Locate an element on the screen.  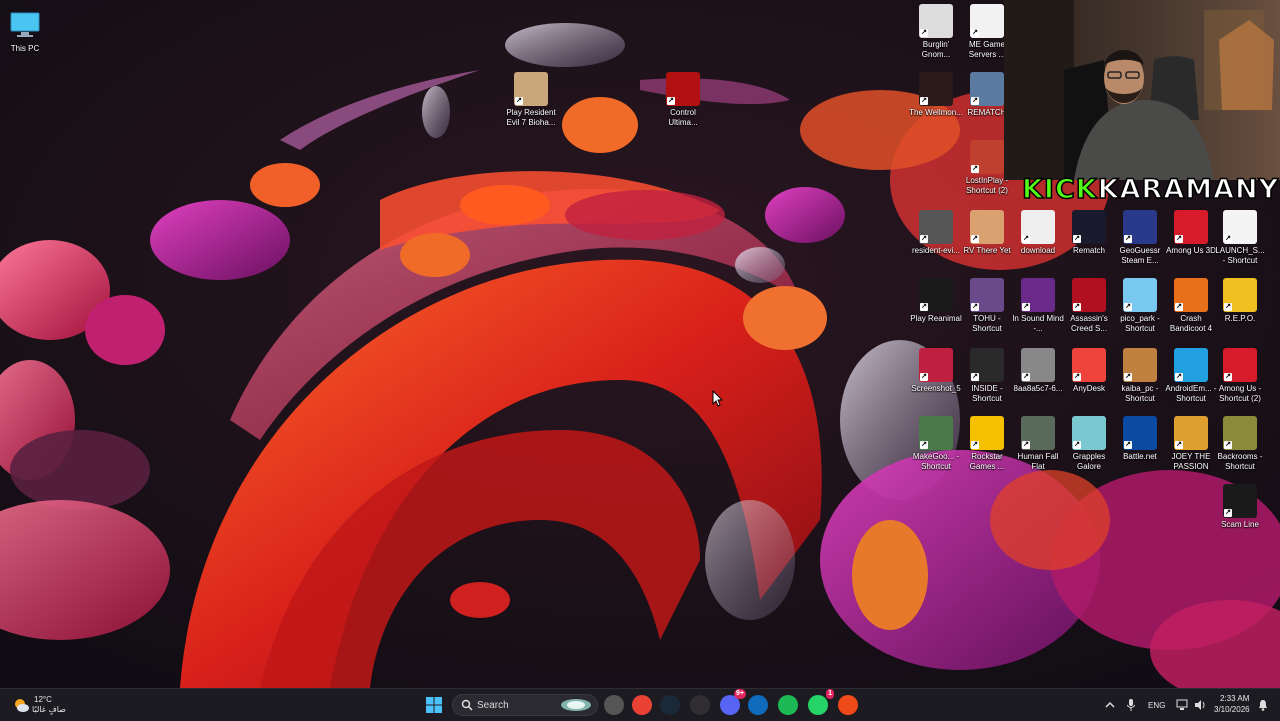
desktop-icon-battlenet: ↗ Battle.net is located at coordinates (1140, 439).